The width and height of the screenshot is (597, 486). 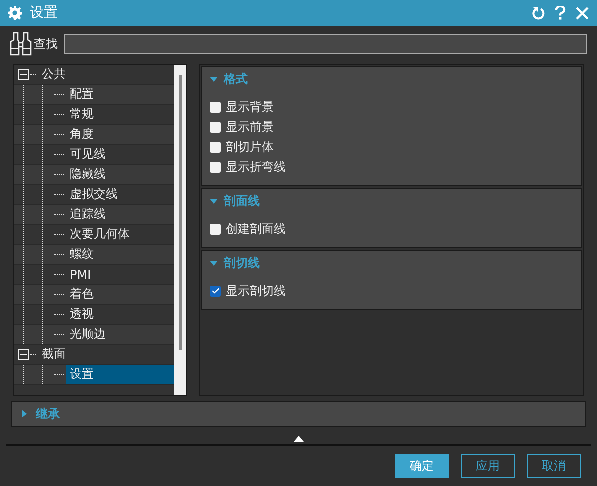 I want to click on search-label: 查找, so click(x=46, y=44).